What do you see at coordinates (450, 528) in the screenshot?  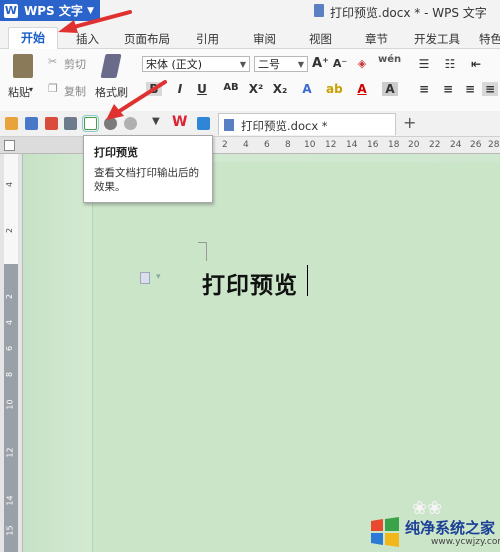 I see `watermark-text: 纯净系统之家` at bounding box center [450, 528].